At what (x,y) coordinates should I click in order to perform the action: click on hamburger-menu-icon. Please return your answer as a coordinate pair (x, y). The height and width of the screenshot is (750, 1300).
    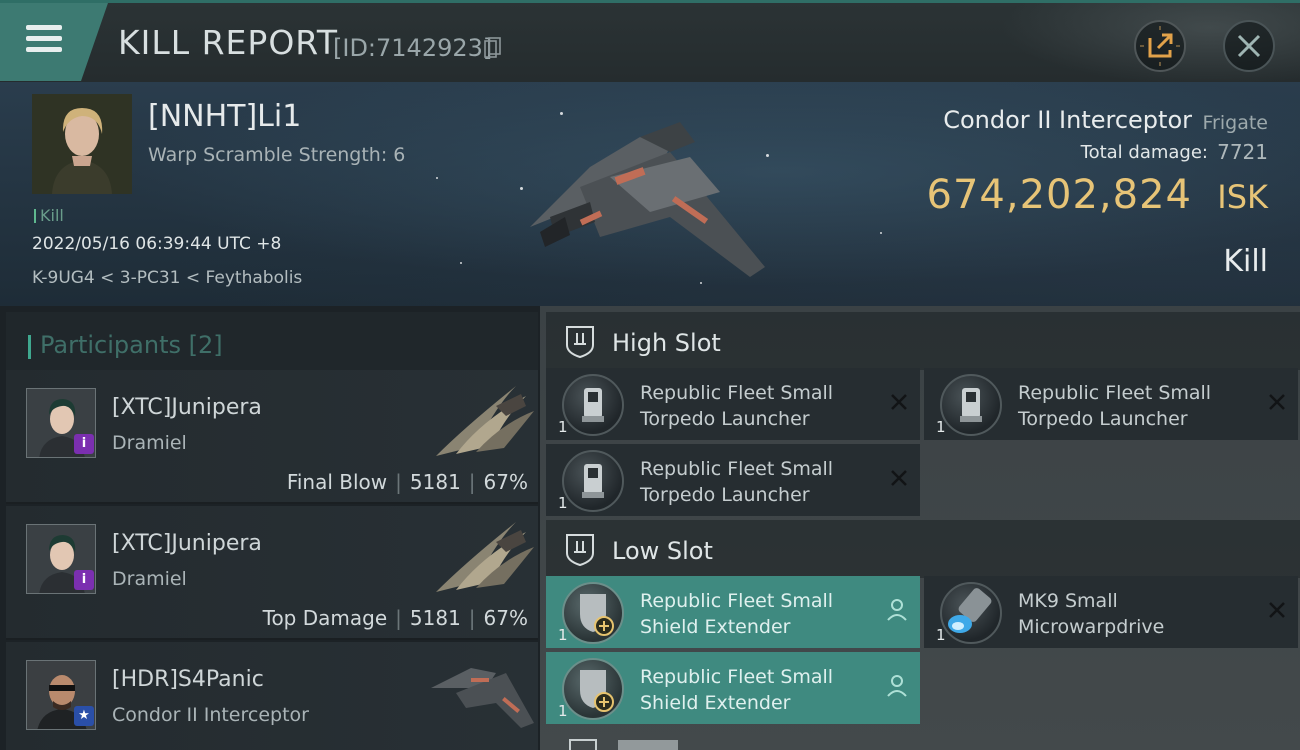
    Looking at the image, I should click on (44, 40).